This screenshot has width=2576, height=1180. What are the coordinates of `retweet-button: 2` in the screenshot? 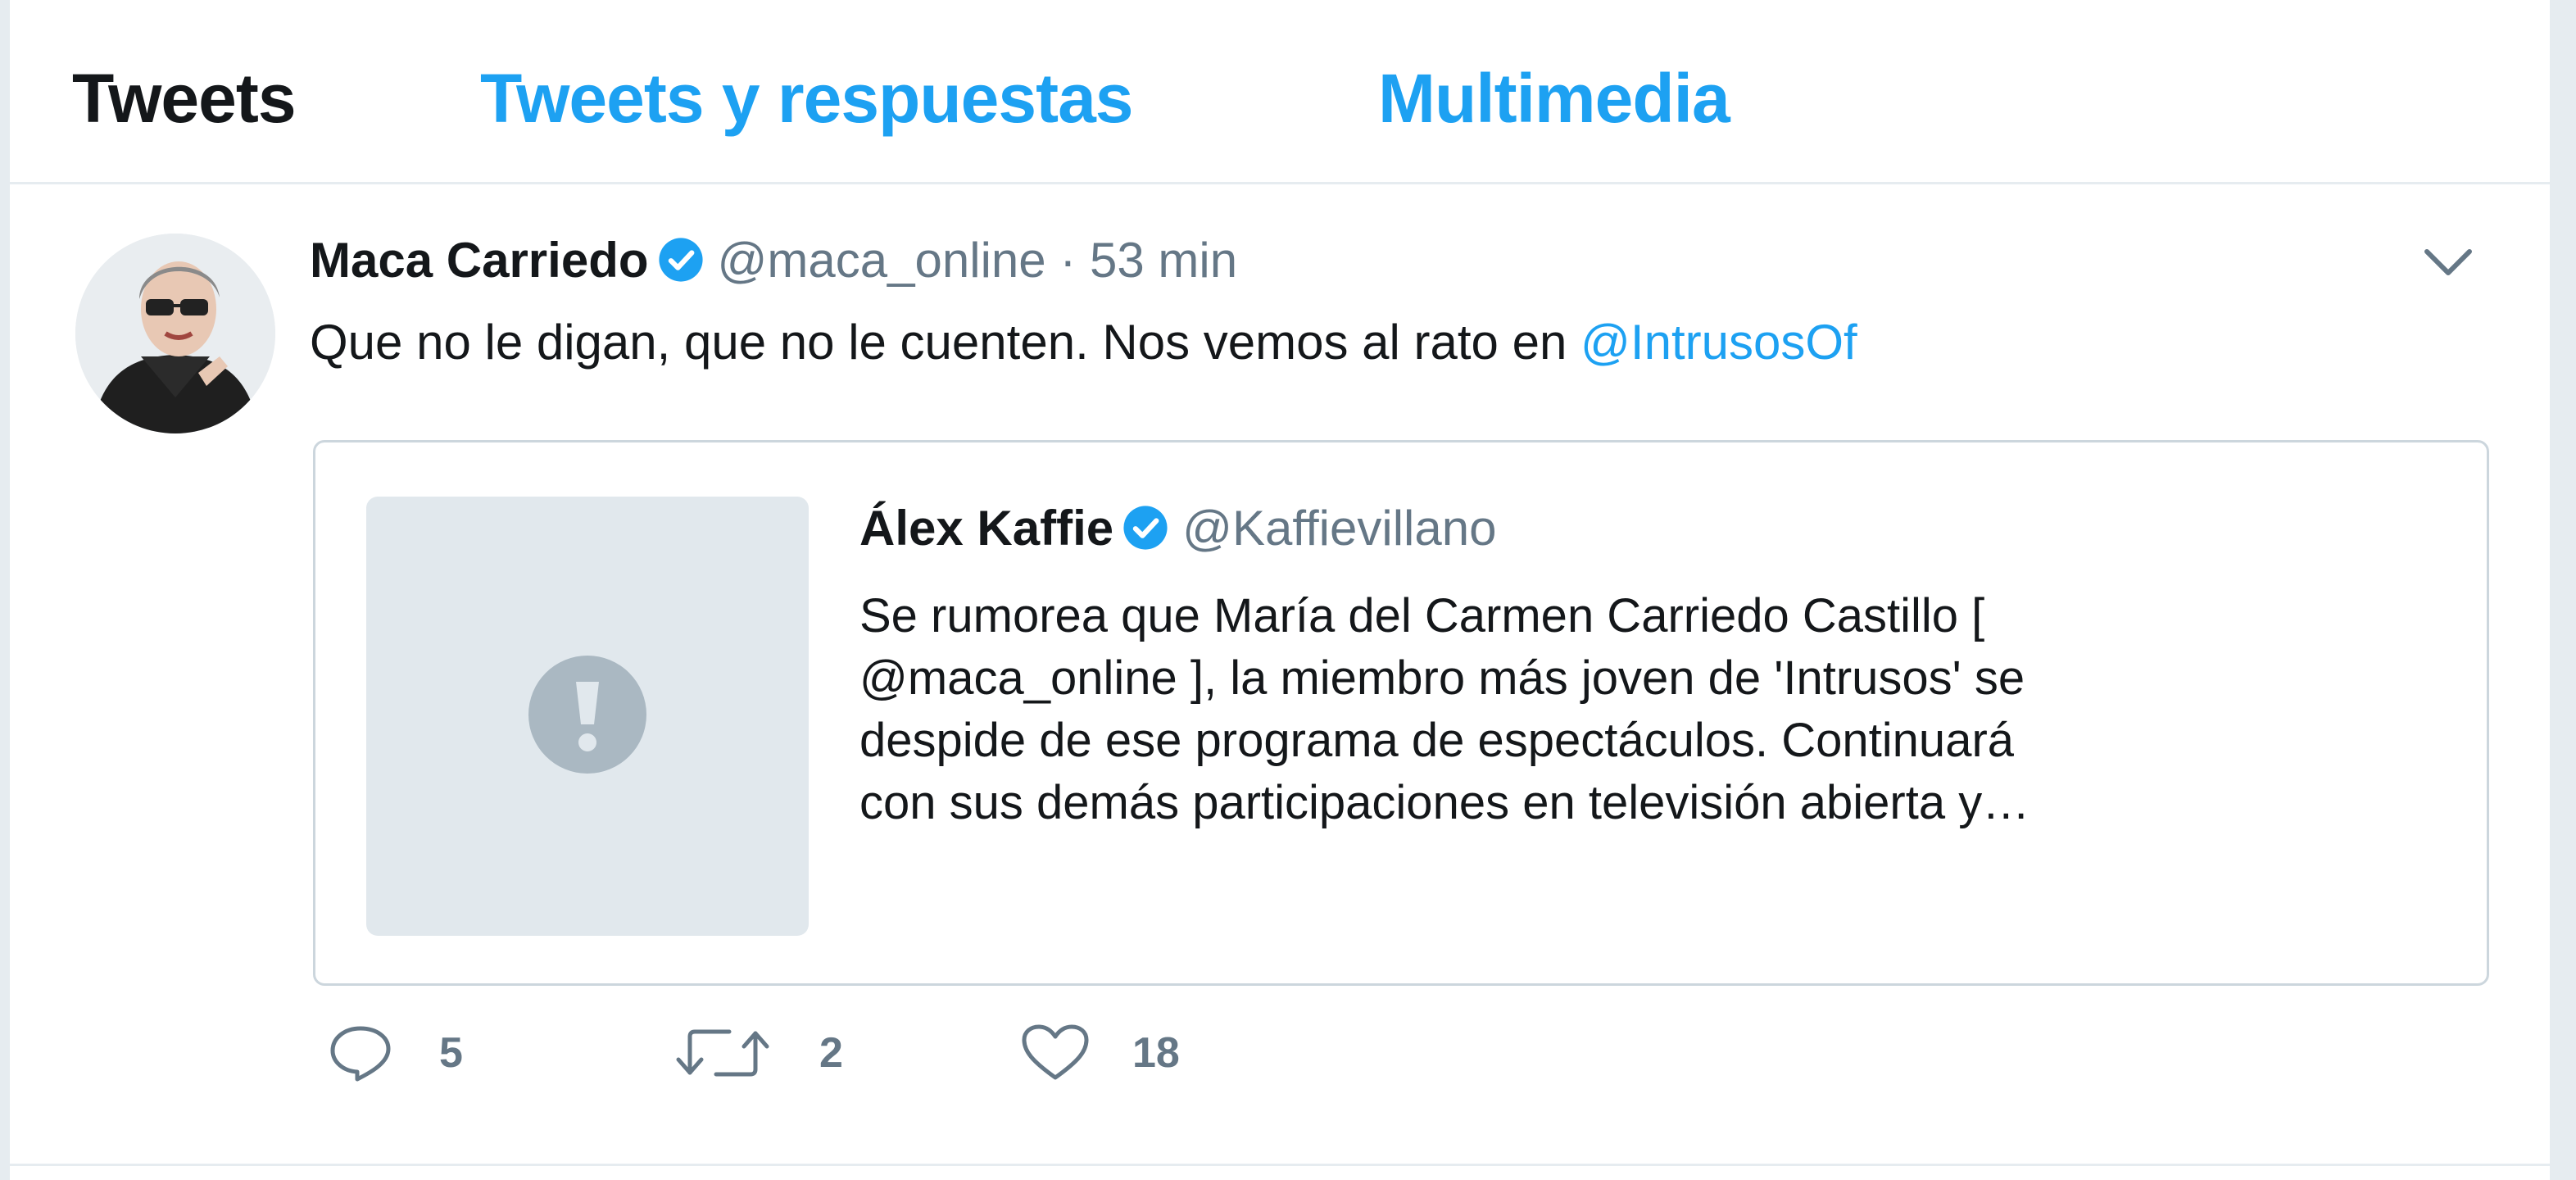 It's located at (763, 1053).